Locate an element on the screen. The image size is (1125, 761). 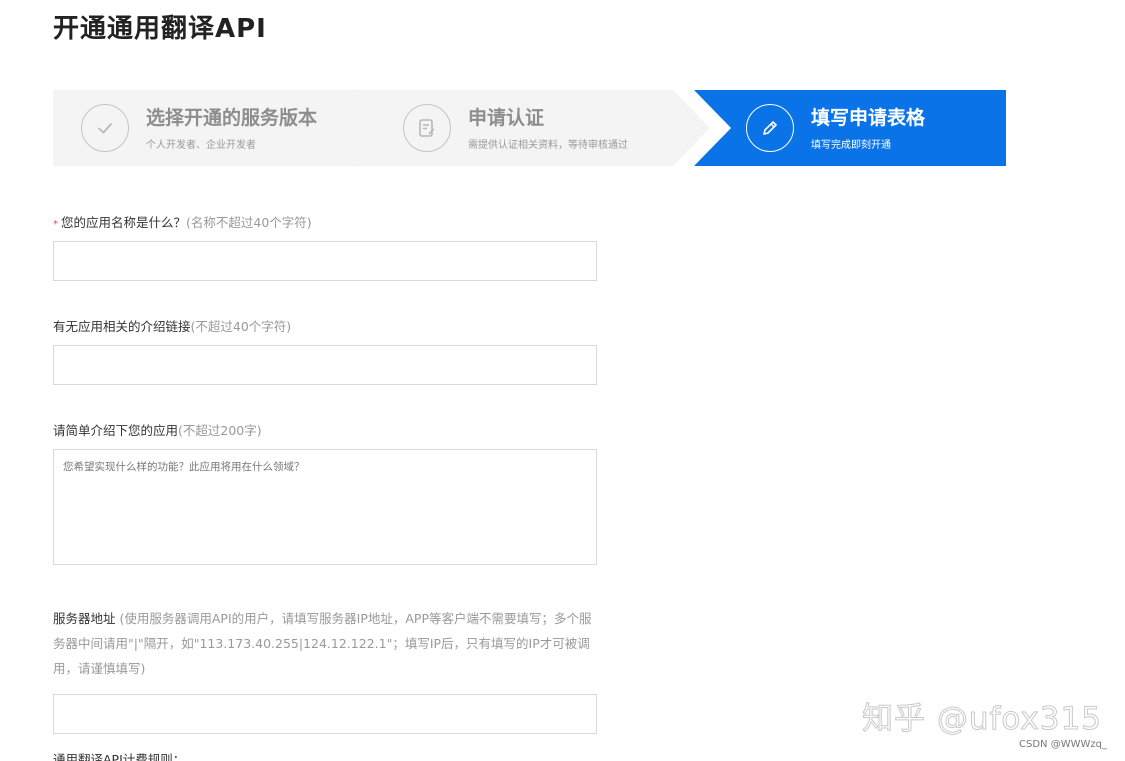
step-1: 选择开通的服务版本 个人开发者、企业开发者 is located at coordinates (199, 128).